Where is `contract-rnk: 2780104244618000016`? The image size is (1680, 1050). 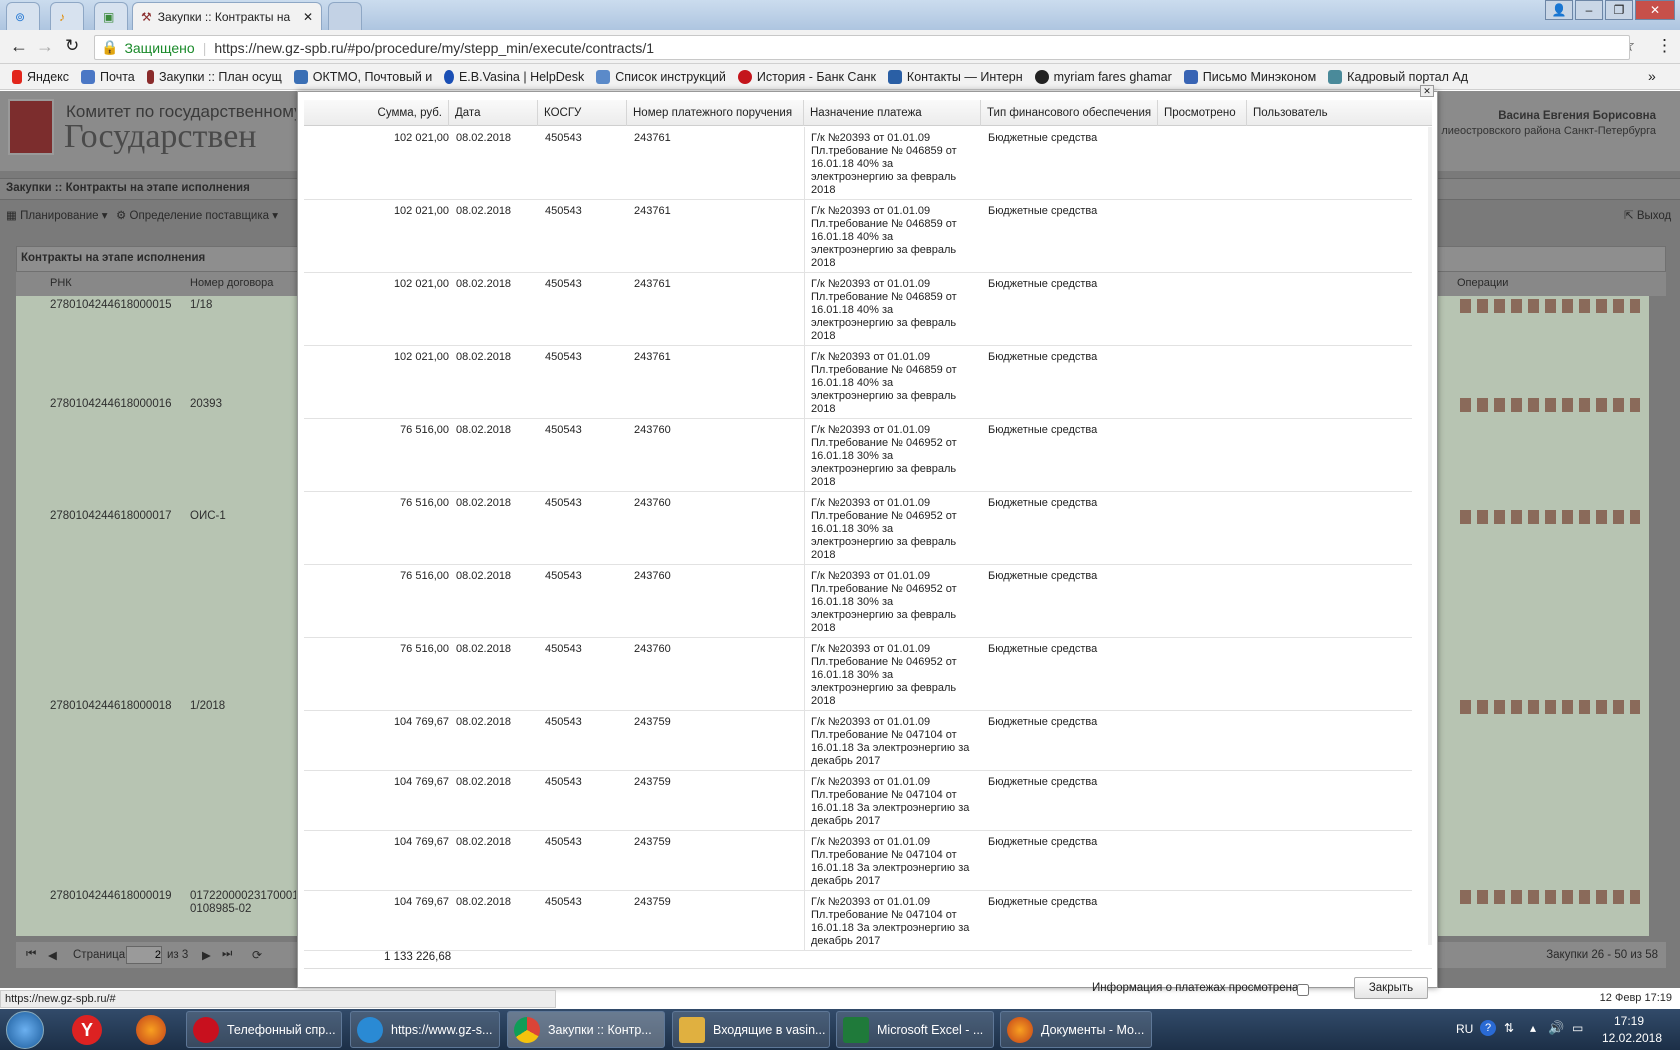 contract-rnk: 2780104244618000016 is located at coordinates (111, 404).